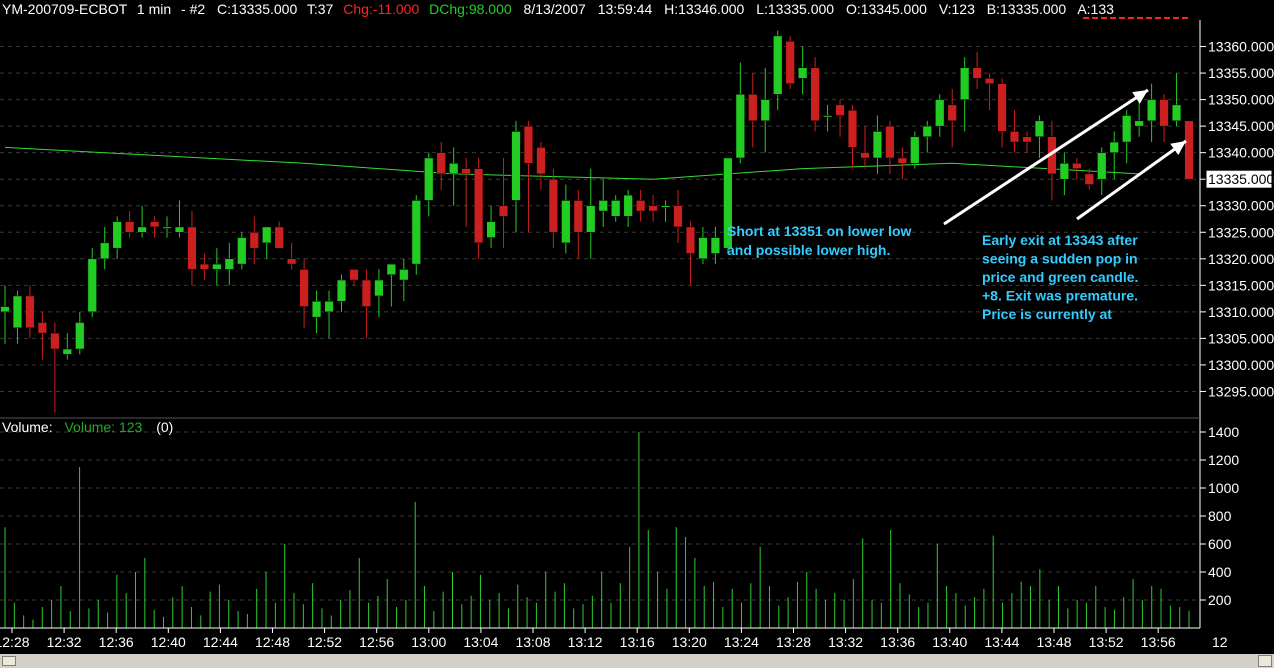 This screenshot has width=1274, height=668. Describe the element at coordinates (1047, 314) in the screenshot. I see `annotation-line: Price is currently at` at that location.